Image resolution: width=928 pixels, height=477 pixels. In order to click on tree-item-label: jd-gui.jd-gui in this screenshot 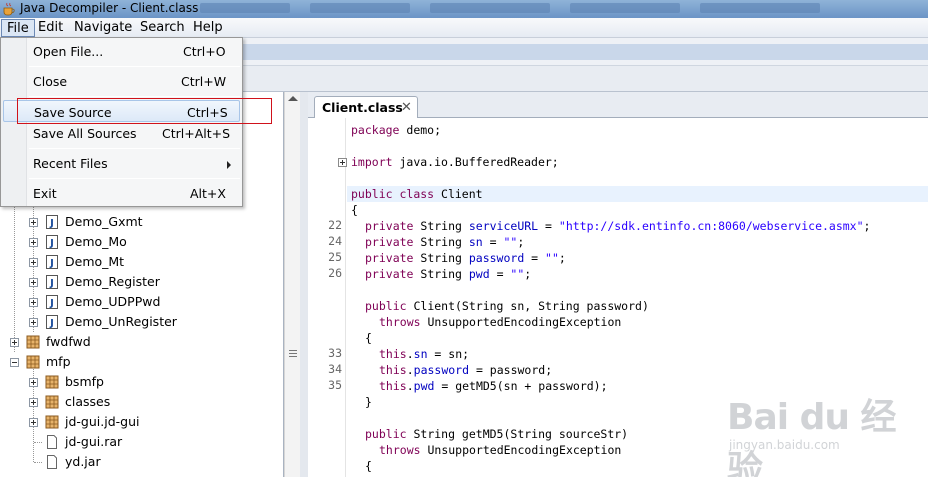, I will do `click(102, 421)`.